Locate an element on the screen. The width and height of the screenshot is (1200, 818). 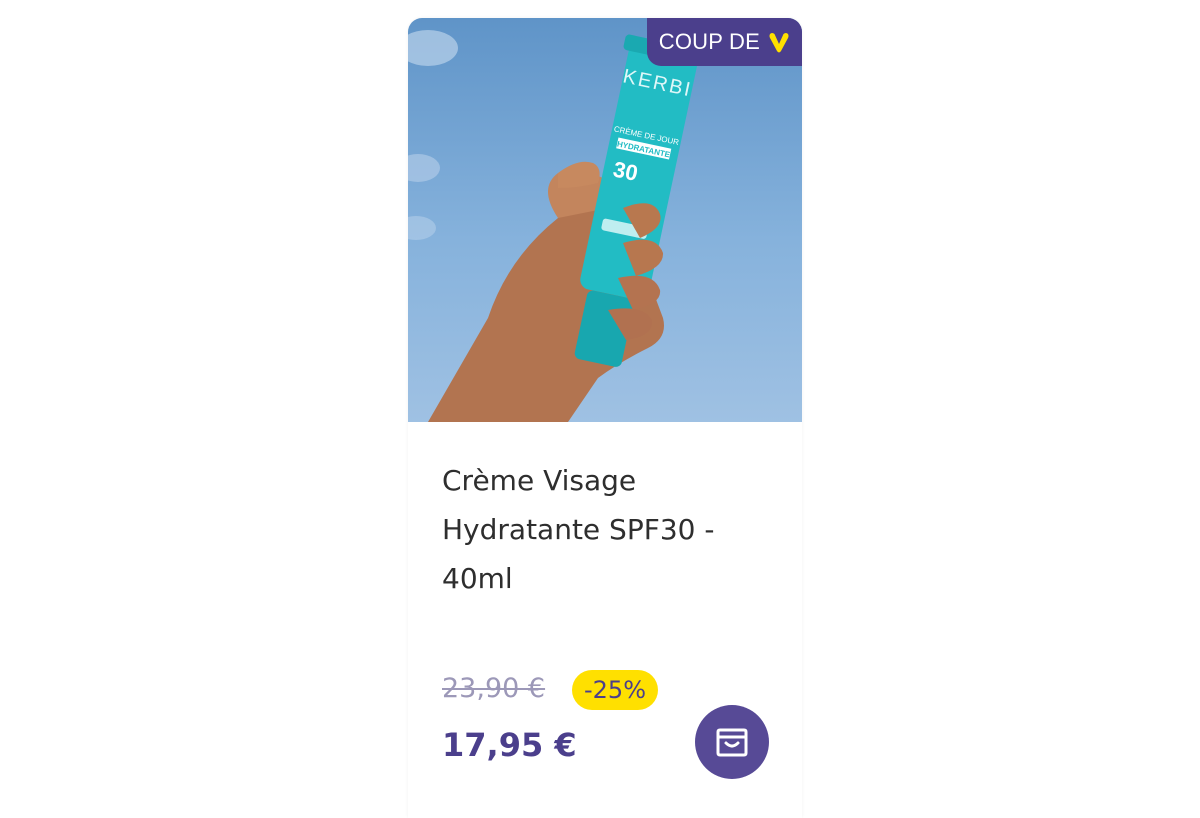
add-to-cart-button is located at coordinates (732, 742).